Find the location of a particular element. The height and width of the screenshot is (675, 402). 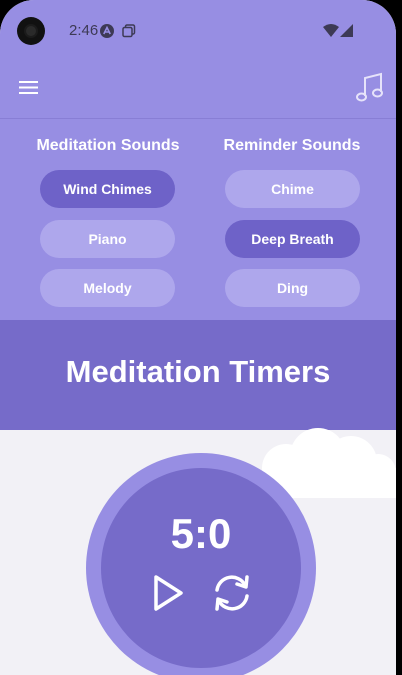

page-title: Meditation Timers is located at coordinates (198, 371).